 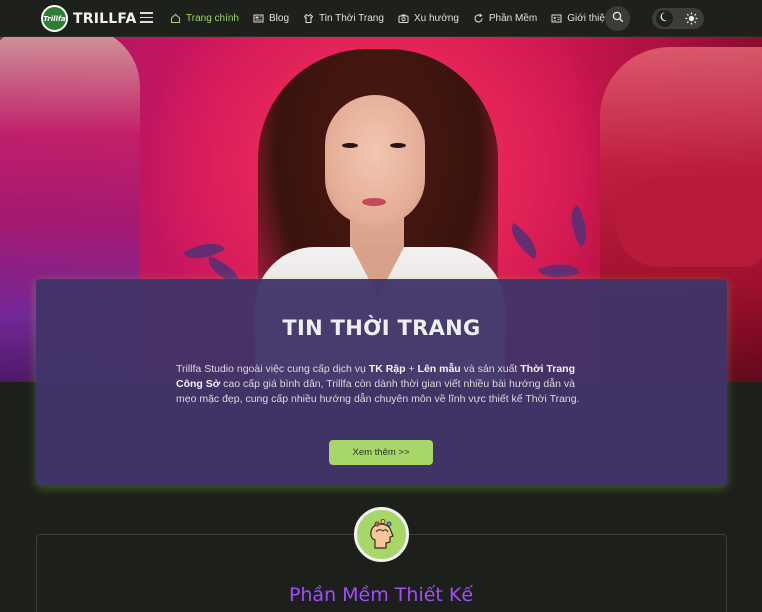 I want to click on logo-text: TRILLFA, so click(x=105, y=18).